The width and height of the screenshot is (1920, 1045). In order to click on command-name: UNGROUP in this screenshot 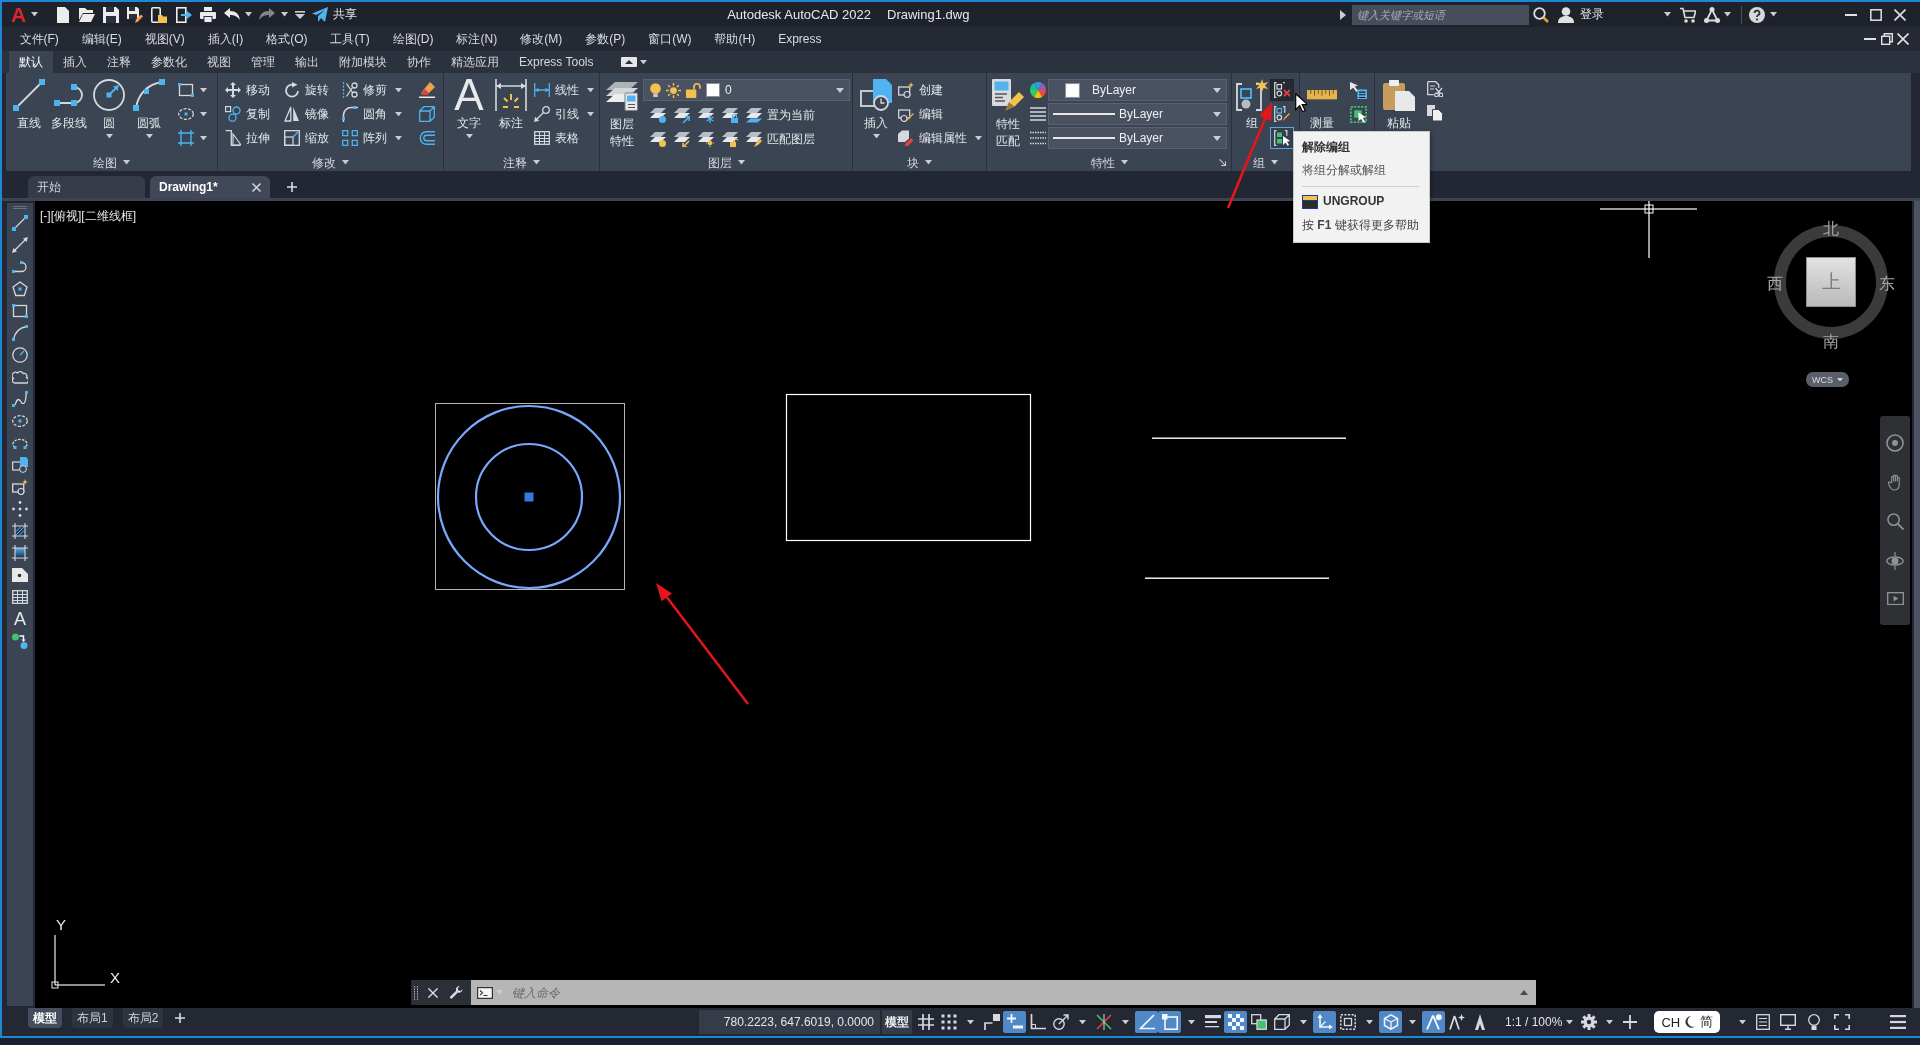, I will do `click(1354, 201)`.